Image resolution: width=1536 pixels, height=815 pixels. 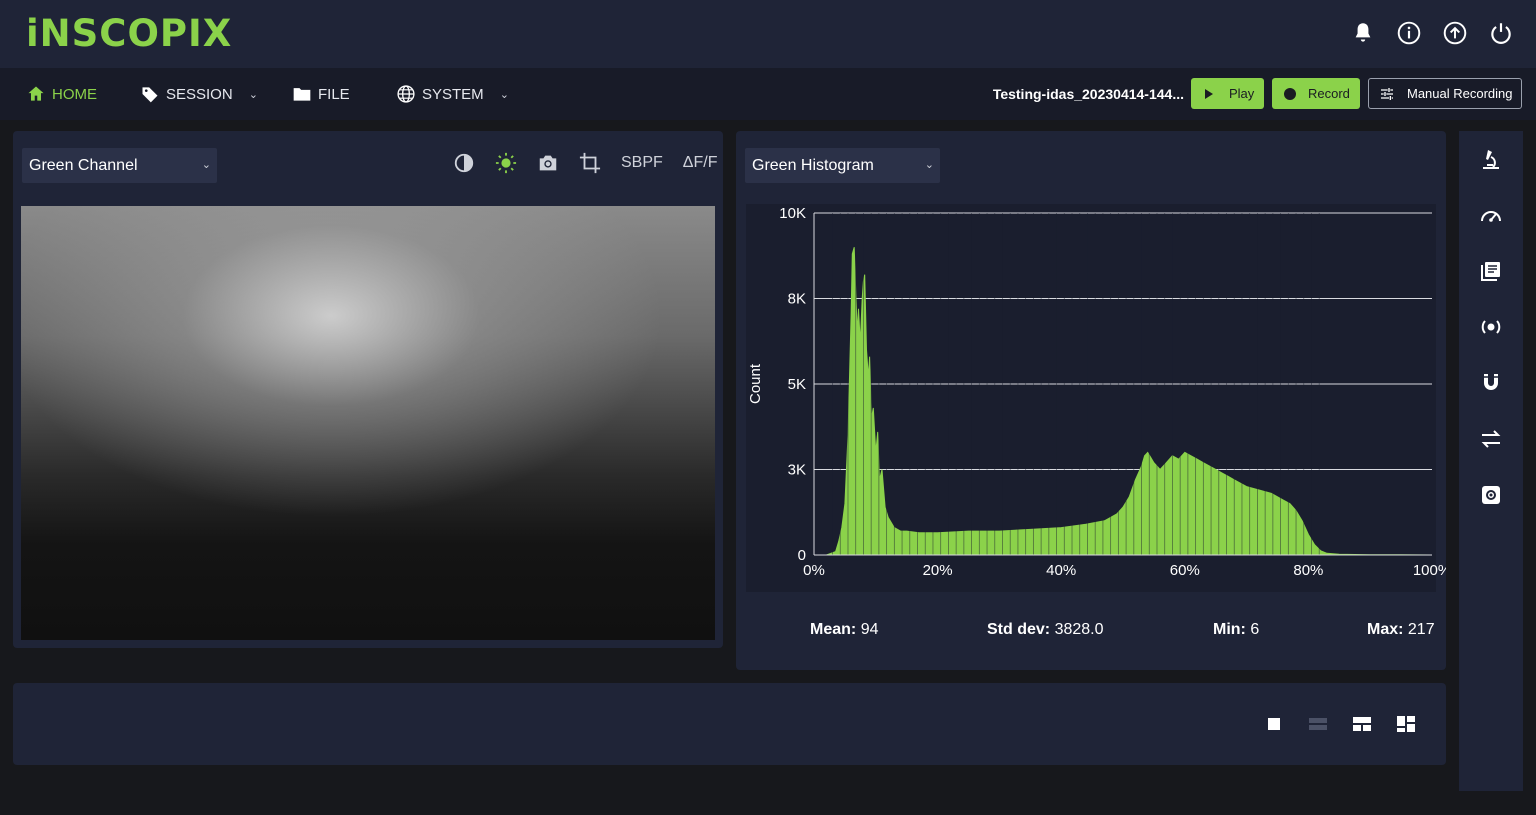 I want to click on stat-max-value: 217, so click(x=1421, y=629).